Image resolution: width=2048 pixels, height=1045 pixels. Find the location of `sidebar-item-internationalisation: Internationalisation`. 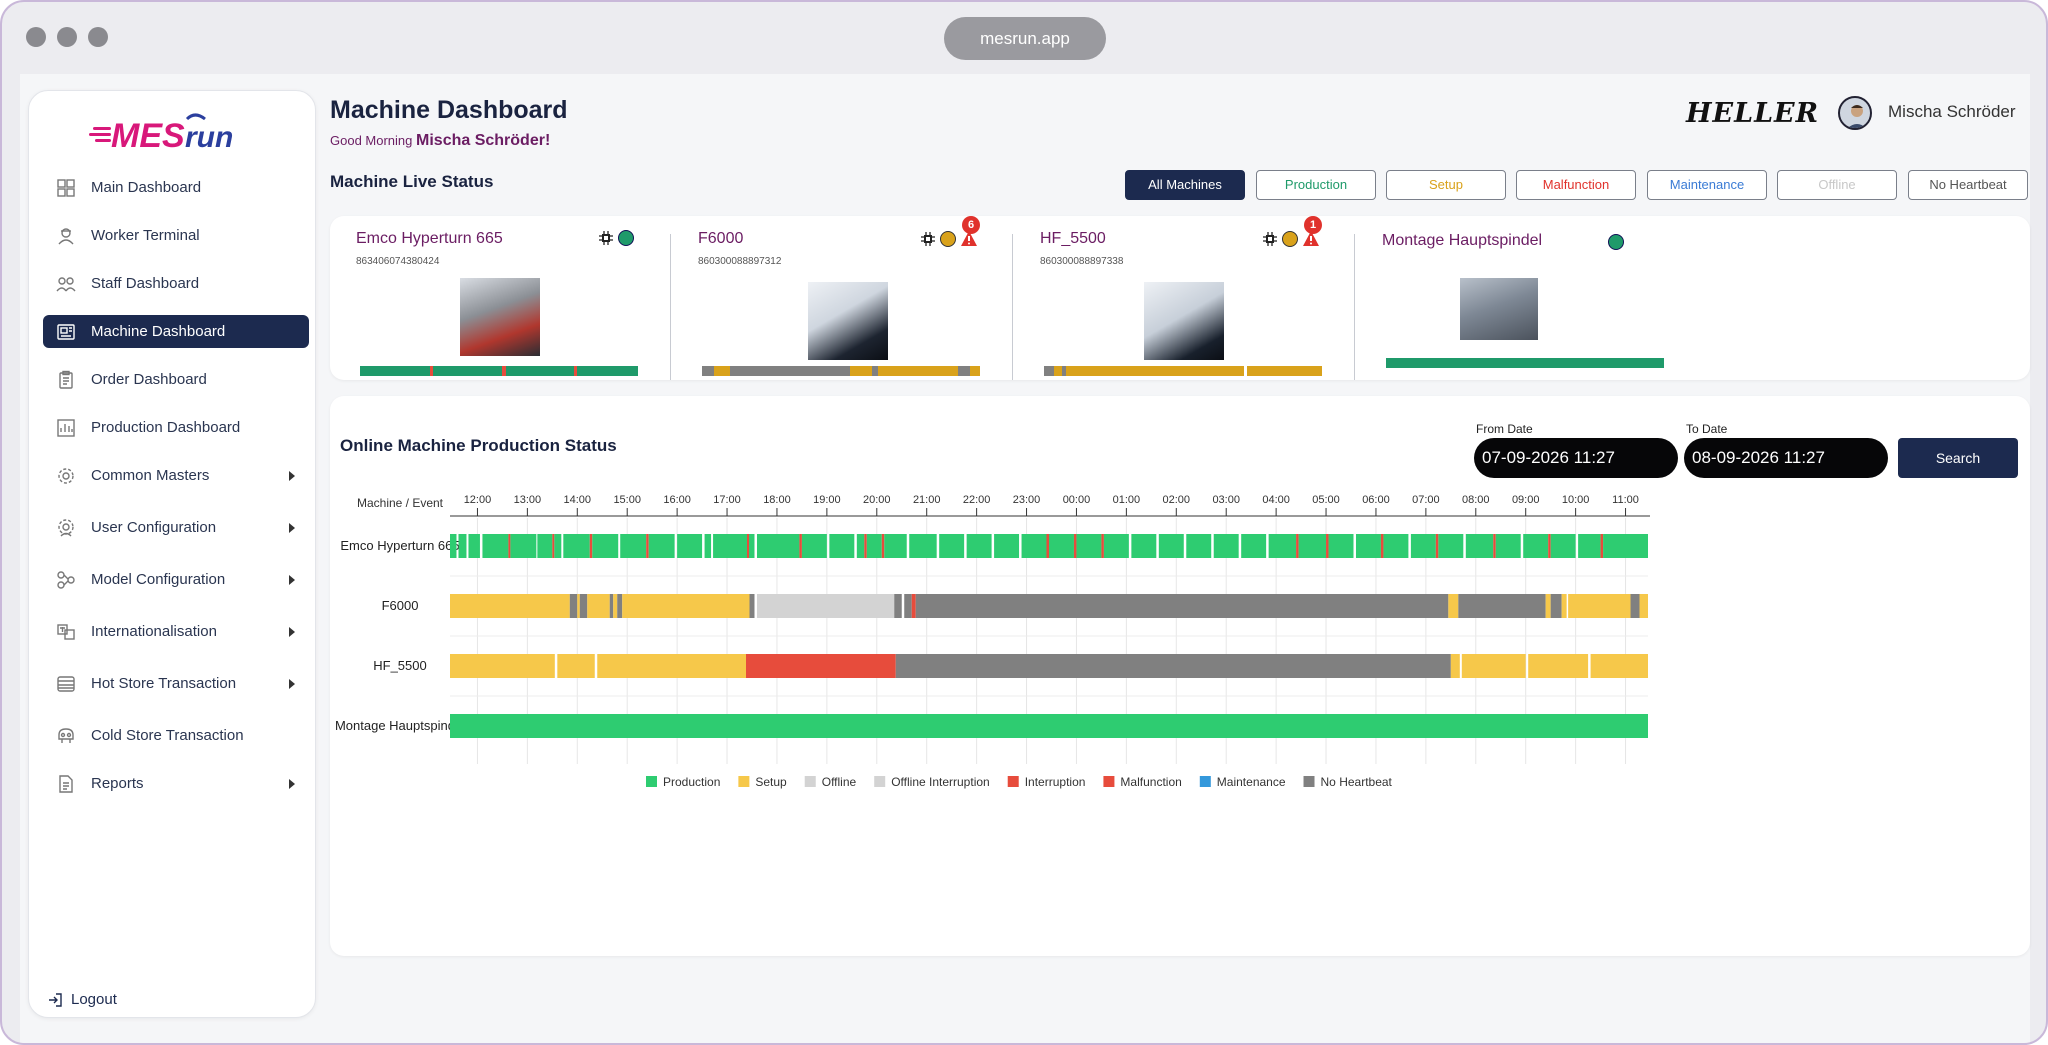

sidebar-item-internationalisation: Internationalisation is located at coordinates (176, 631).